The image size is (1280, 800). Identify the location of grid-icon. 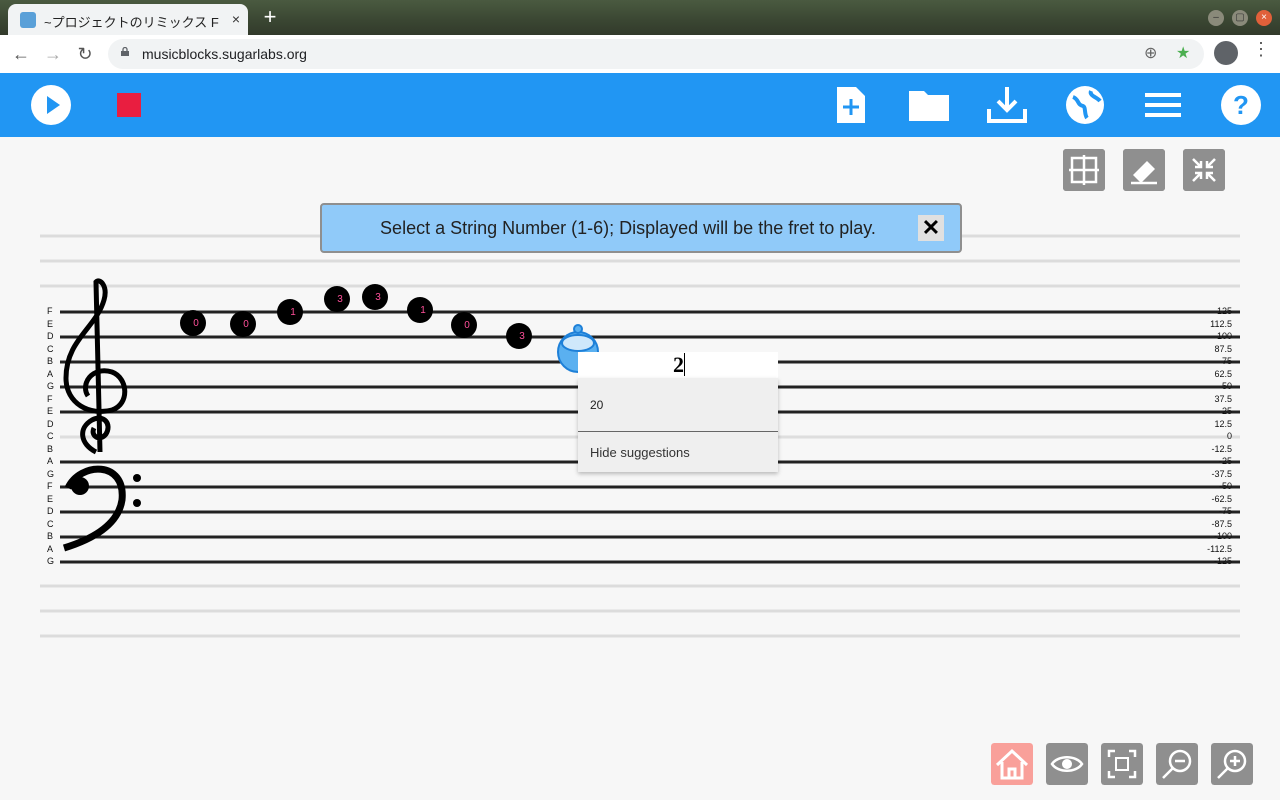
(1084, 170).